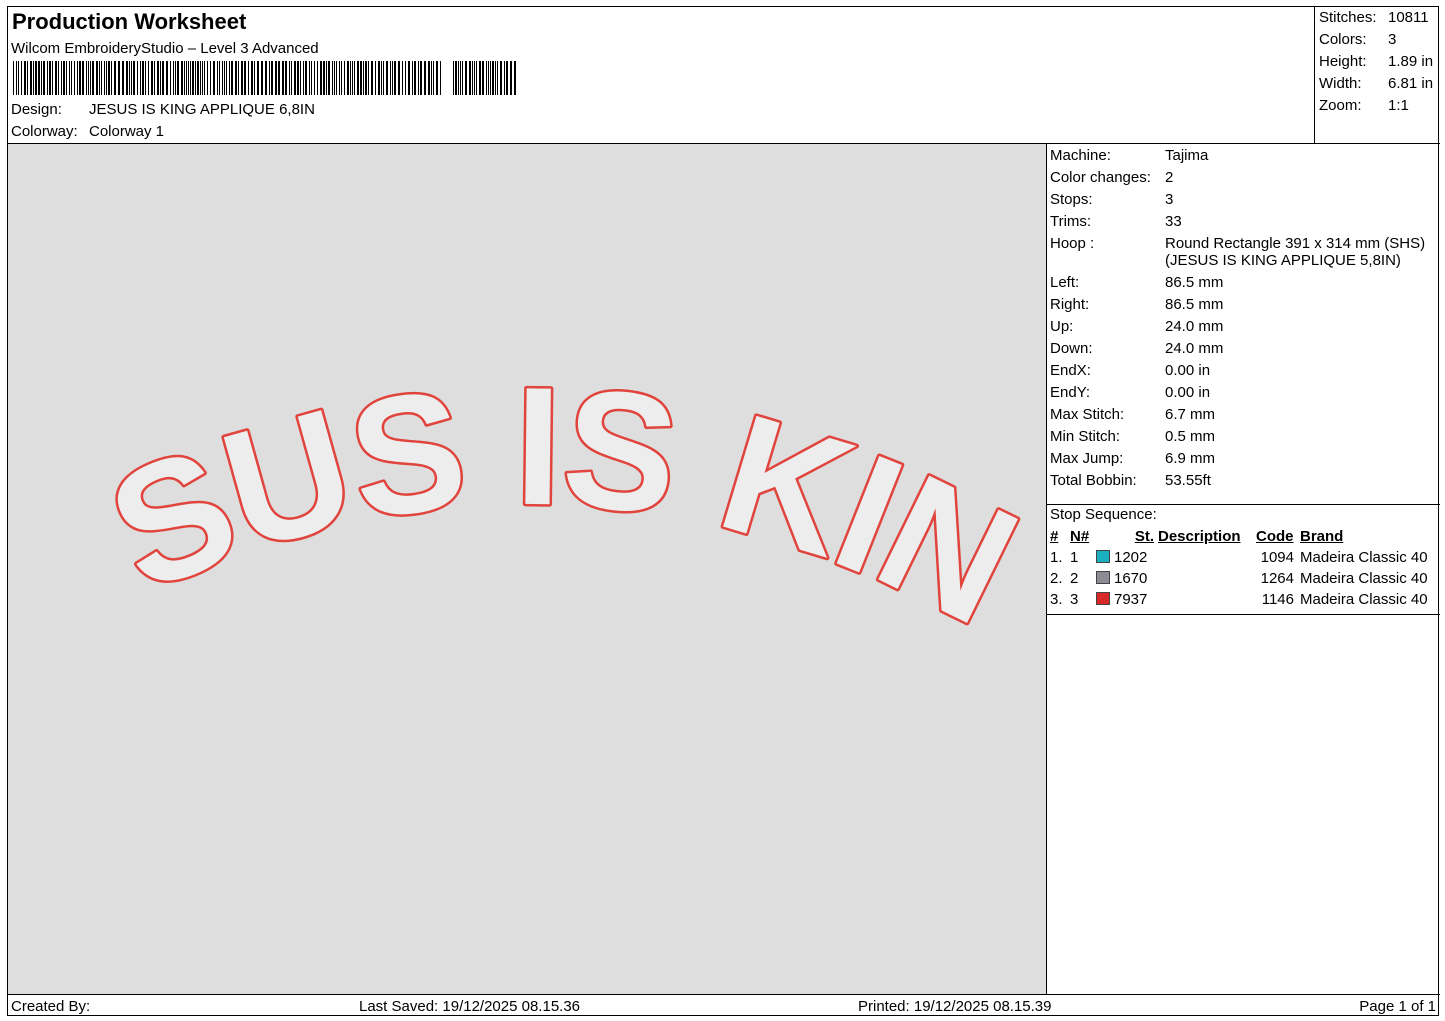  Describe the element at coordinates (1190, 458) in the screenshot. I see `info-value: 6.9 mm` at that location.